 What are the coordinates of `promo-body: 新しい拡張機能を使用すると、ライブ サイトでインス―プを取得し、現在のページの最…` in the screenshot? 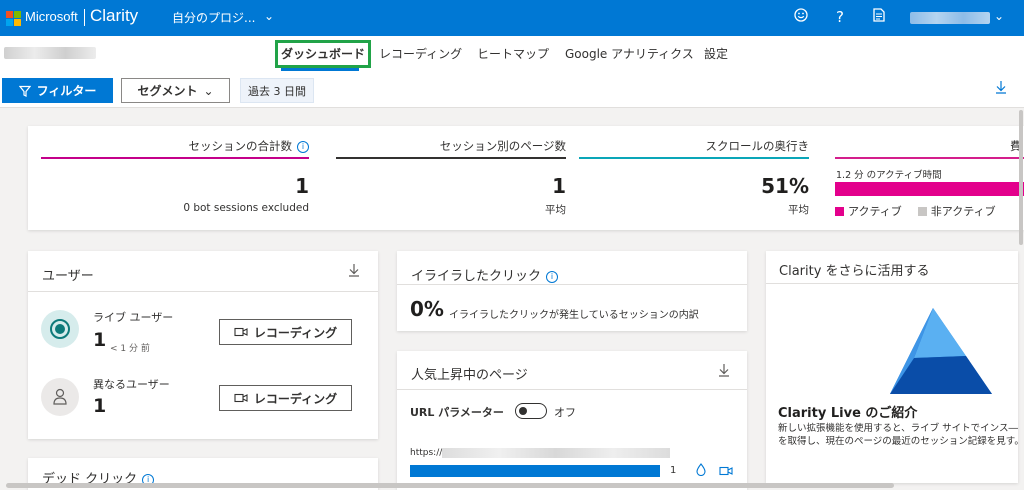 It's located at (898, 435).